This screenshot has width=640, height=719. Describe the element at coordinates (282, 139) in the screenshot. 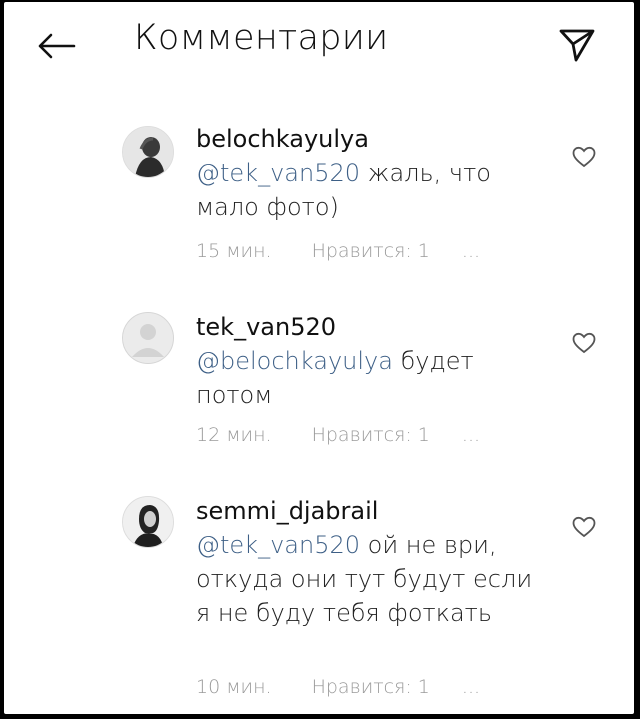

I see `comment-username: belochkayulya` at that location.